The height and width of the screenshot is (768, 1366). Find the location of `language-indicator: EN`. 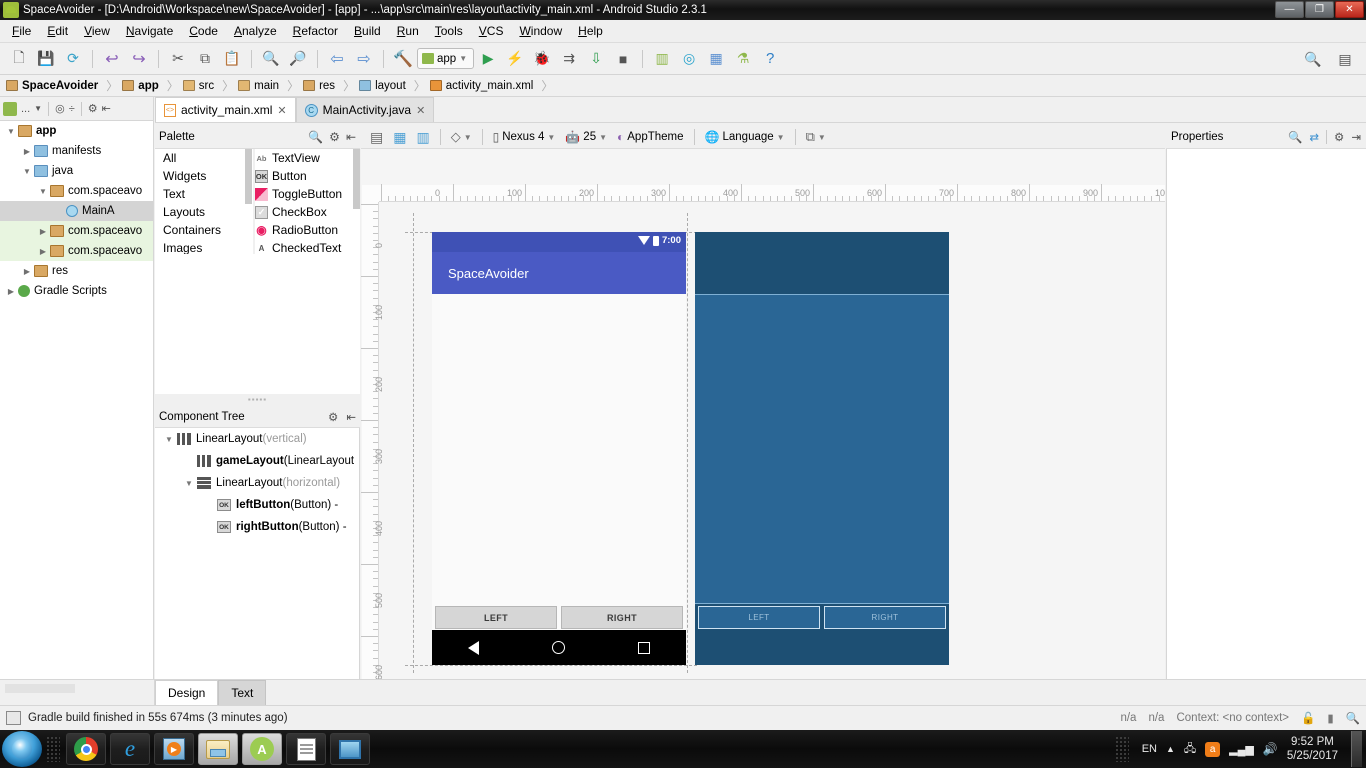

language-indicator: EN is located at coordinates (1149, 749).